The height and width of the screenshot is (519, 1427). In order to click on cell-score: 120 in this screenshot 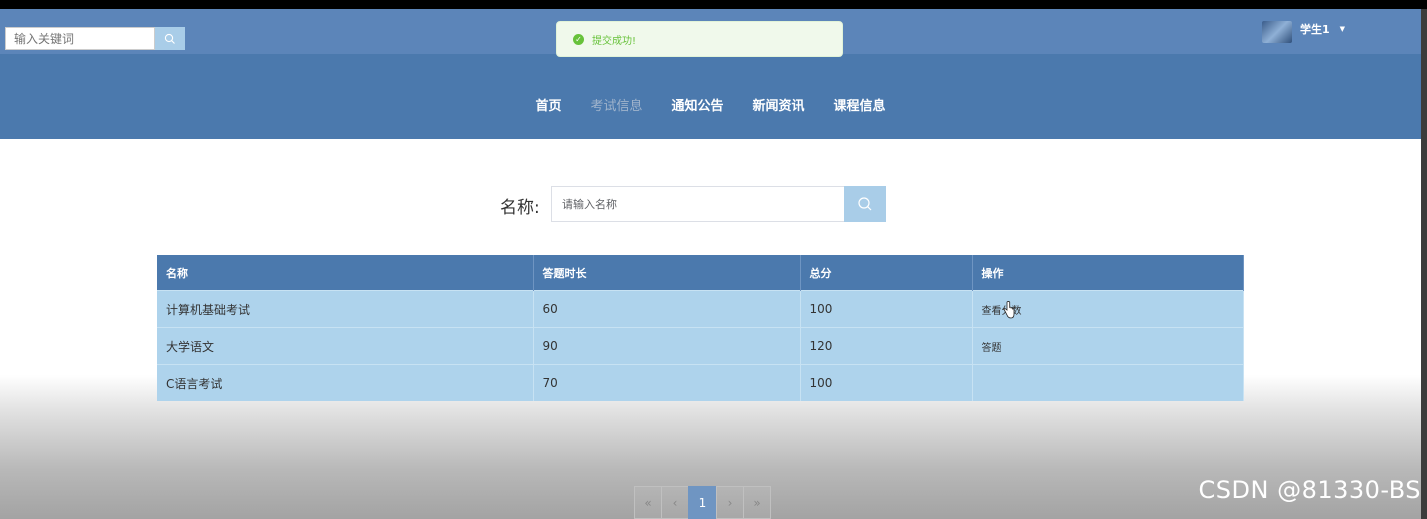, I will do `click(886, 346)`.